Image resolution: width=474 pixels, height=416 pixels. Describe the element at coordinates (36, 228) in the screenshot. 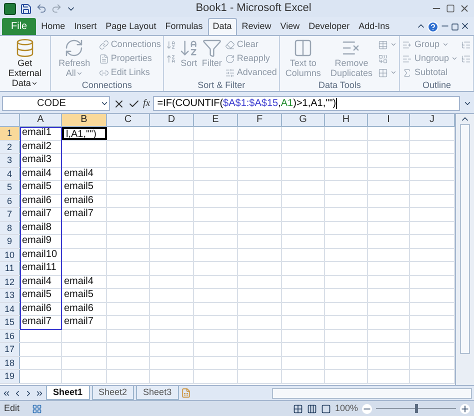

I see `table-cell-text: email8` at that location.